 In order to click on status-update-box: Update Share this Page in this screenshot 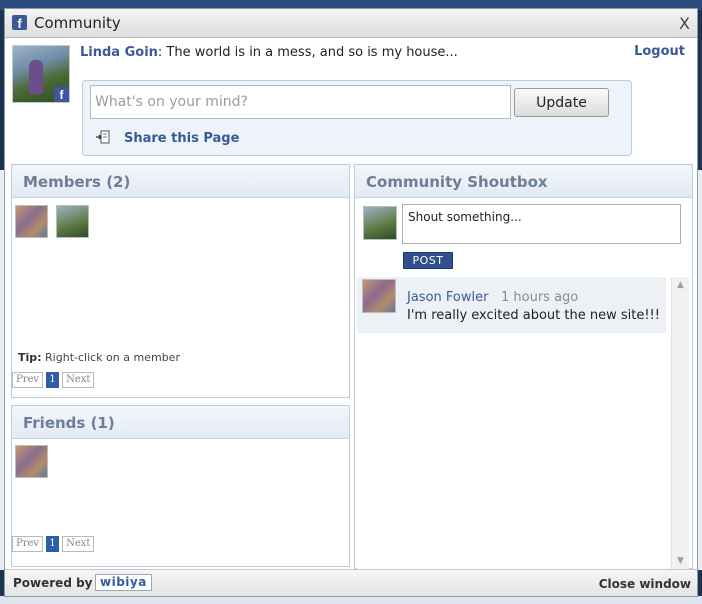, I will do `click(357, 118)`.